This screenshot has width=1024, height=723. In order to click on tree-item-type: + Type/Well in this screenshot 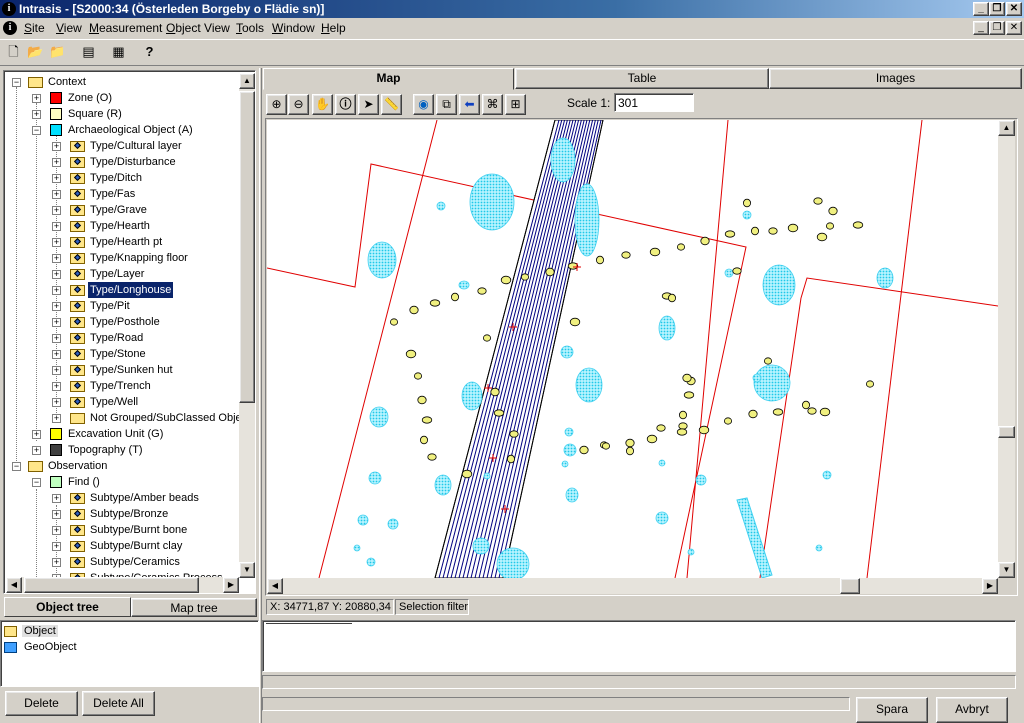, I will do `click(122, 402)`.